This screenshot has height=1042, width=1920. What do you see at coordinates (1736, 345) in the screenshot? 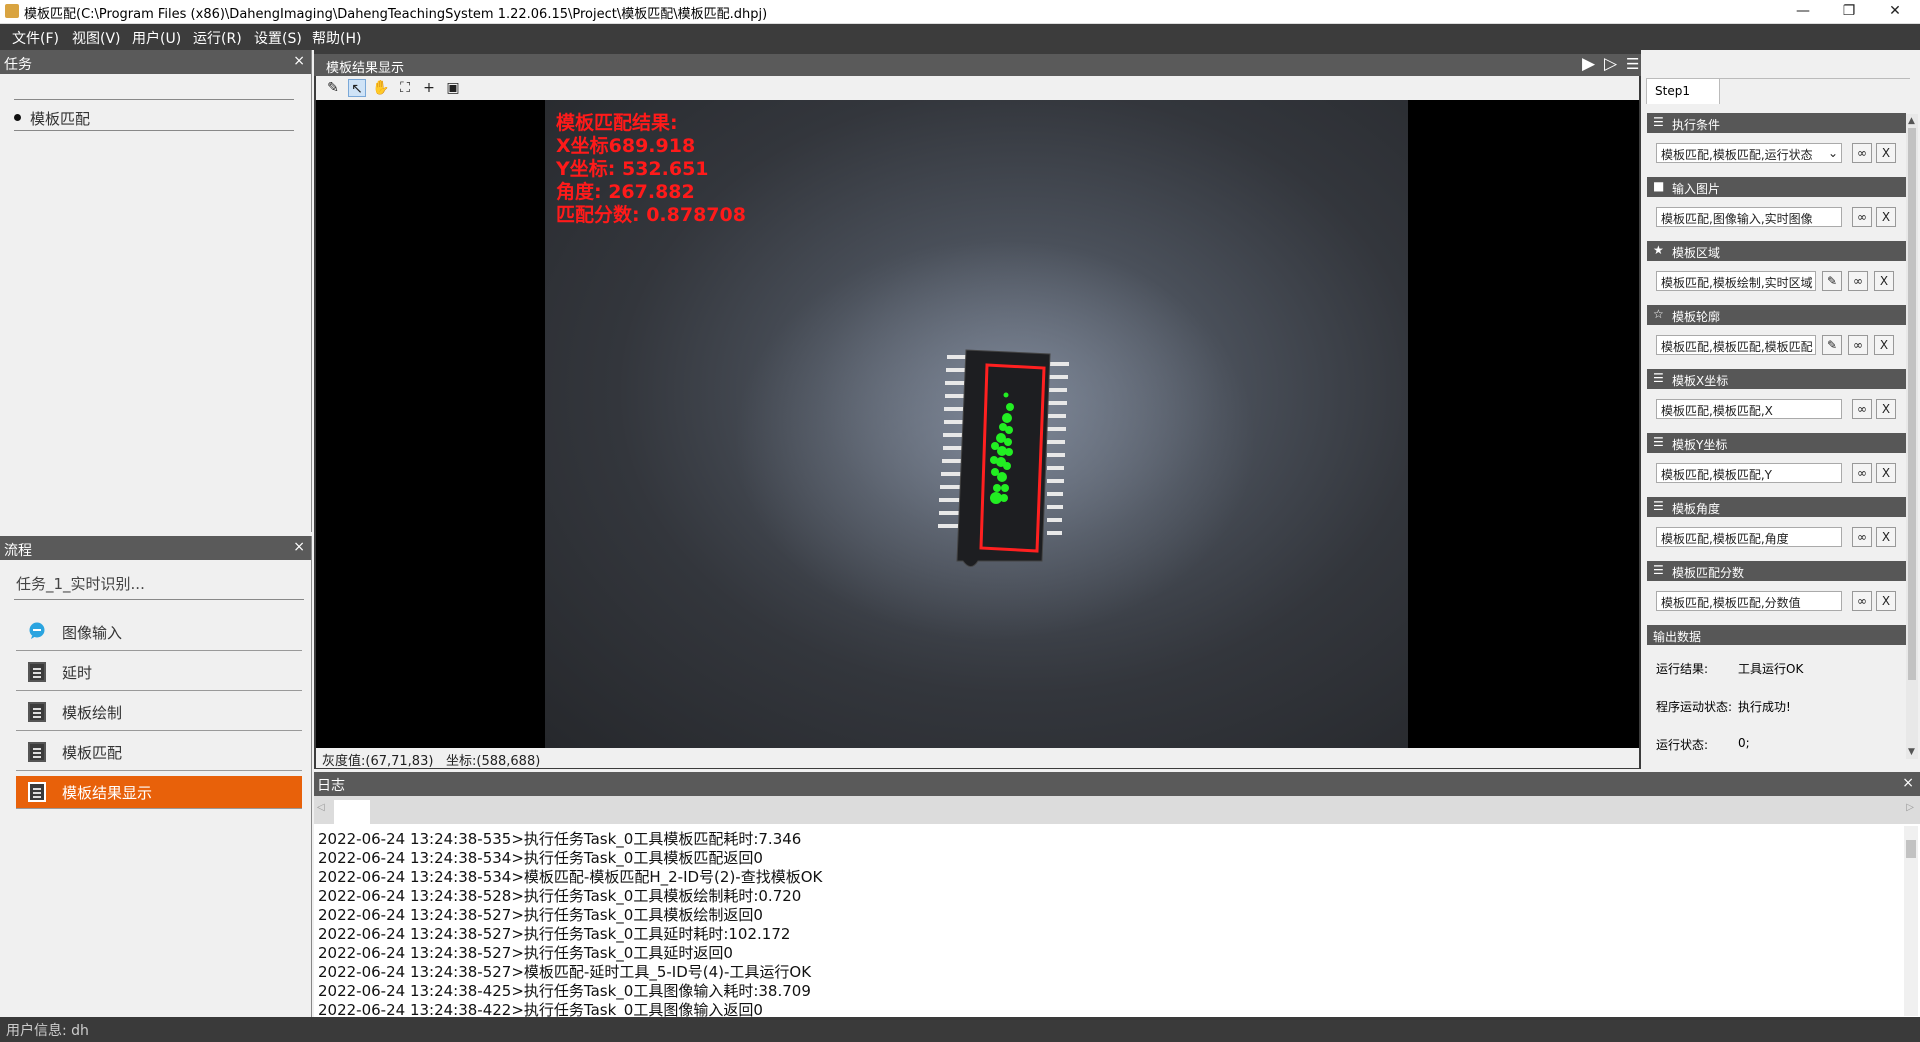
I see `template-contour-field: 模板匹配,模板匹配,模板匹配` at bounding box center [1736, 345].